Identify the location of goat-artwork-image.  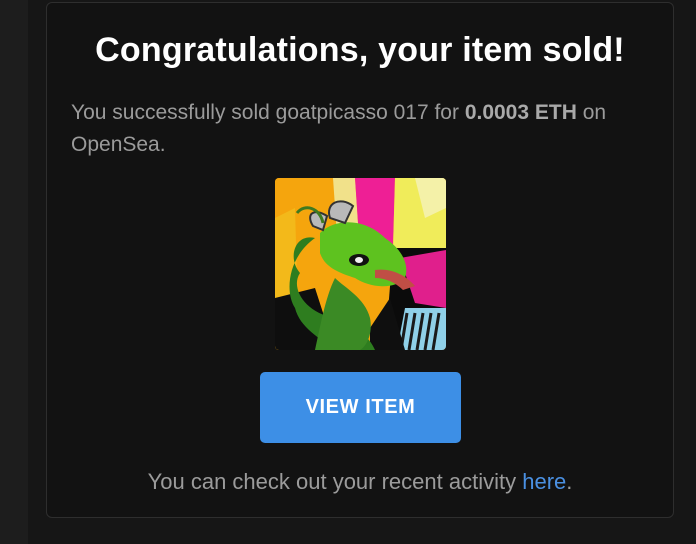
(360, 264).